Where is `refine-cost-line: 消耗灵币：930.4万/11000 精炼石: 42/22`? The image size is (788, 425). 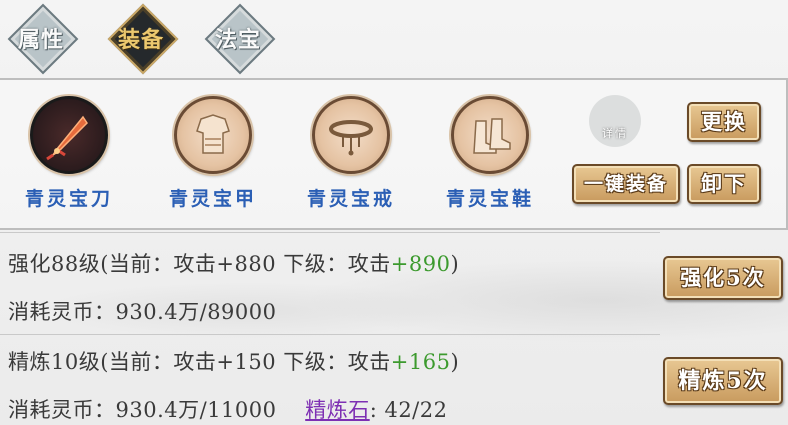
refine-cost-line: 消耗灵币：930.4万/11000 精炼石: 42/22 is located at coordinates (227, 409).